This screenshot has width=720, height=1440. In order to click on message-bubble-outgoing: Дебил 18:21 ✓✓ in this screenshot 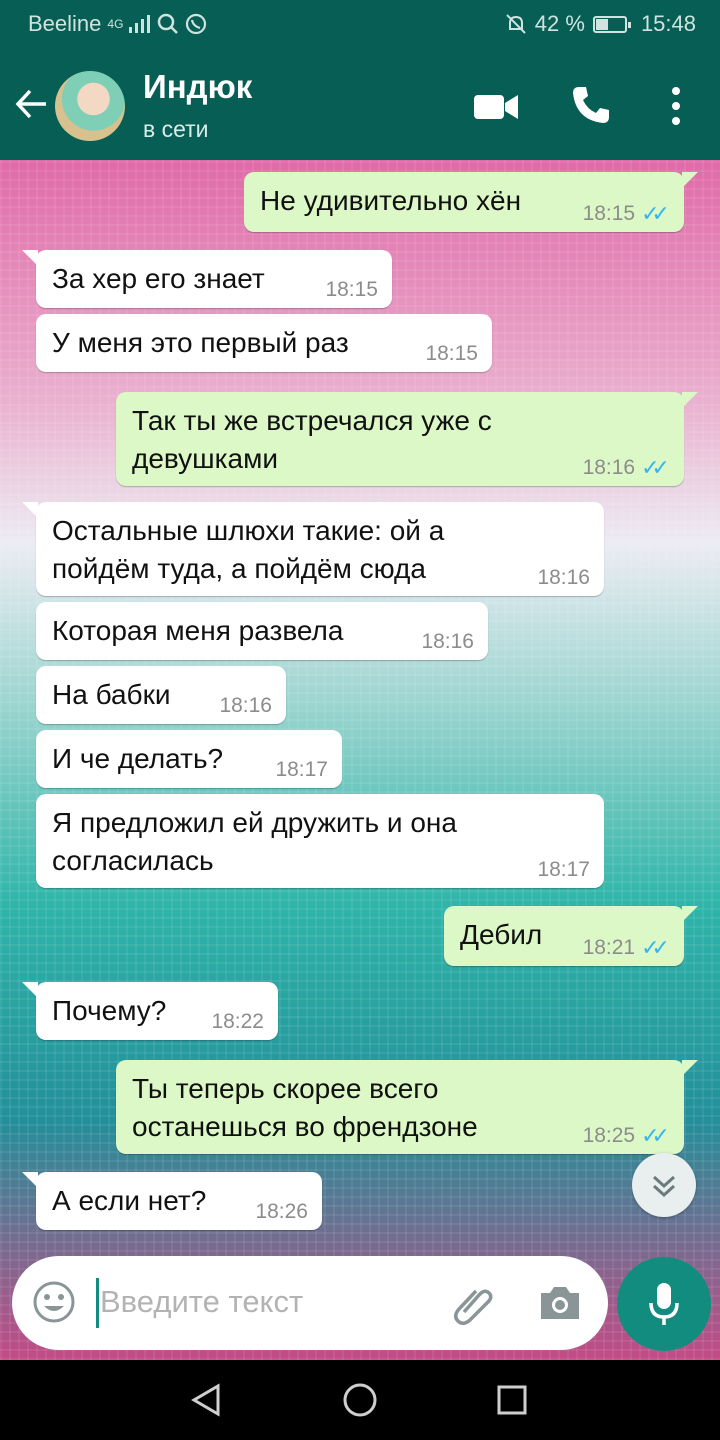, I will do `click(571, 936)`.